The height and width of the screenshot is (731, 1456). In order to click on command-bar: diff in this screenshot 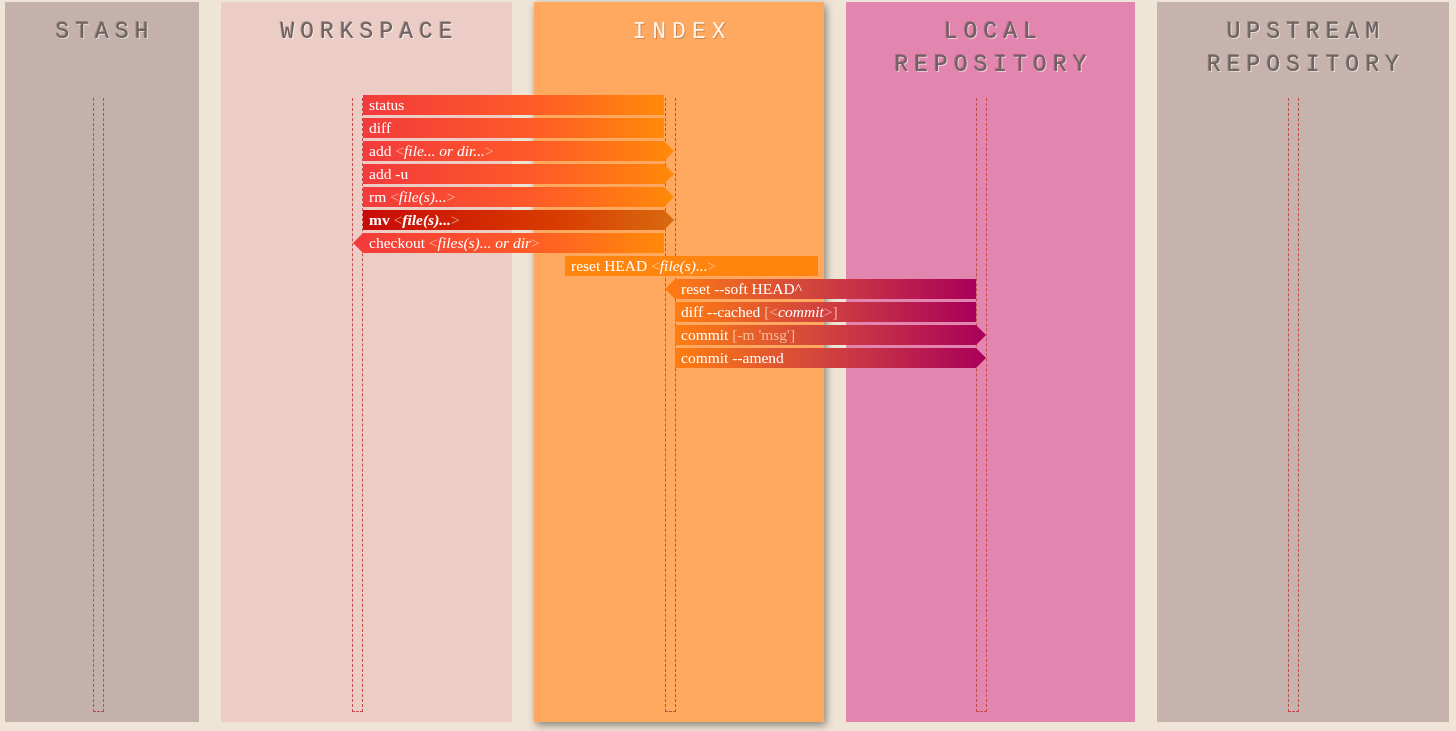, I will do `click(513, 128)`.